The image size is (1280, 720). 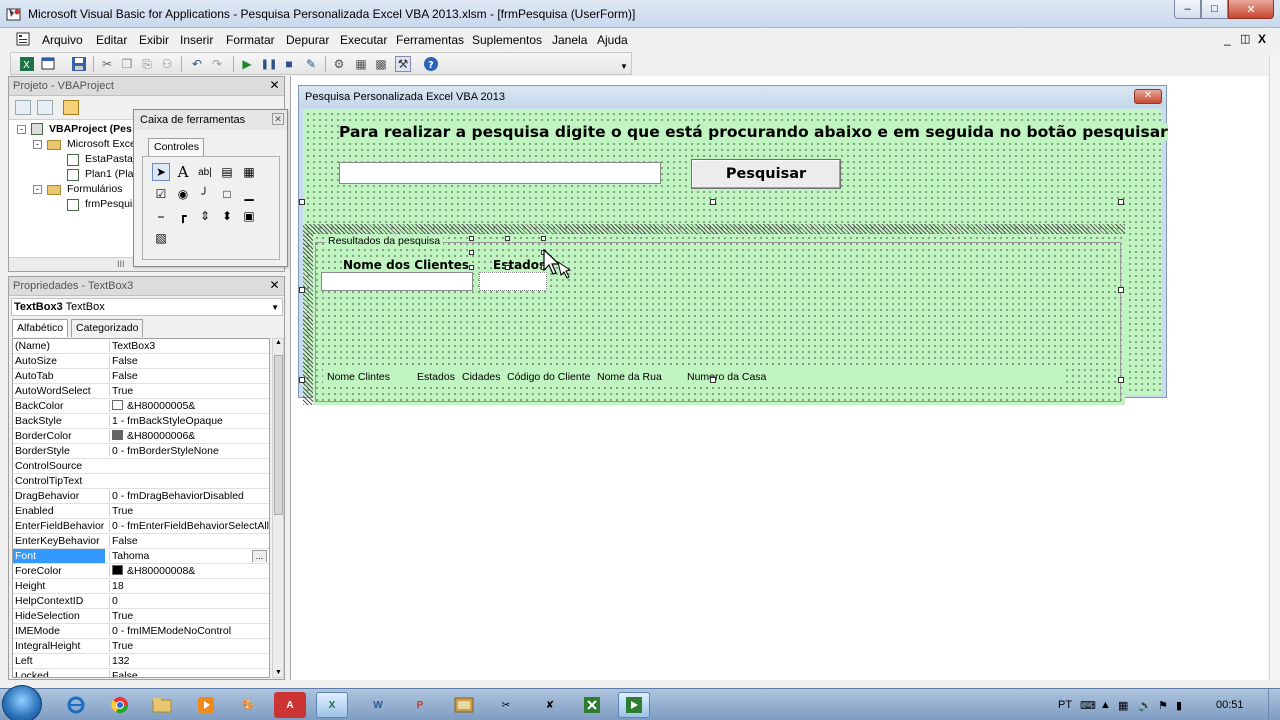 I want to click on property-row: Locked False, so click(x=141, y=673).